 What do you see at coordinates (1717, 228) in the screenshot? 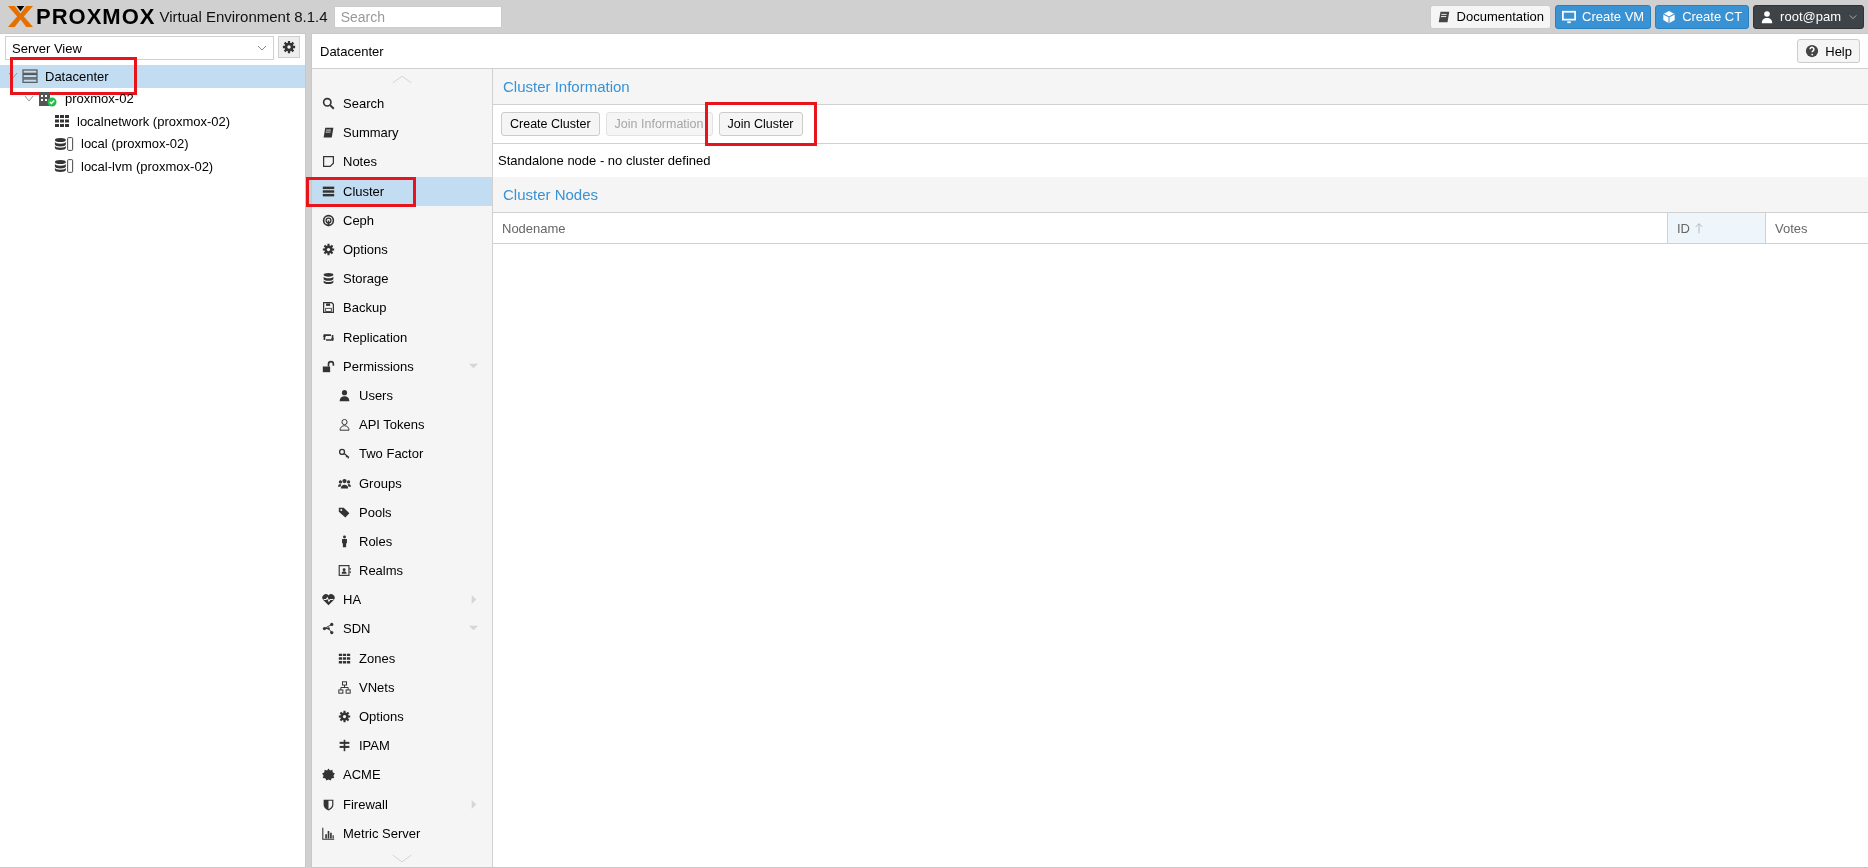
I see `column-header: ID` at bounding box center [1717, 228].